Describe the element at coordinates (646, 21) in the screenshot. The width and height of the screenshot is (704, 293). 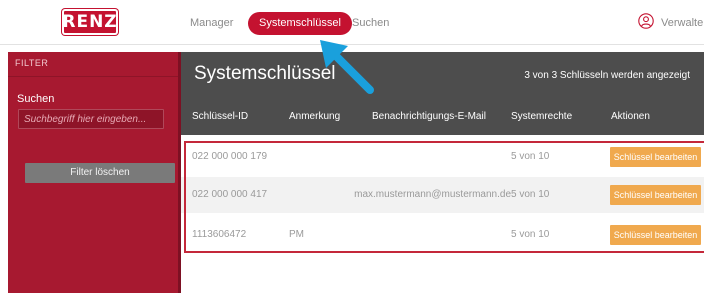
I see `user-icon` at that location.